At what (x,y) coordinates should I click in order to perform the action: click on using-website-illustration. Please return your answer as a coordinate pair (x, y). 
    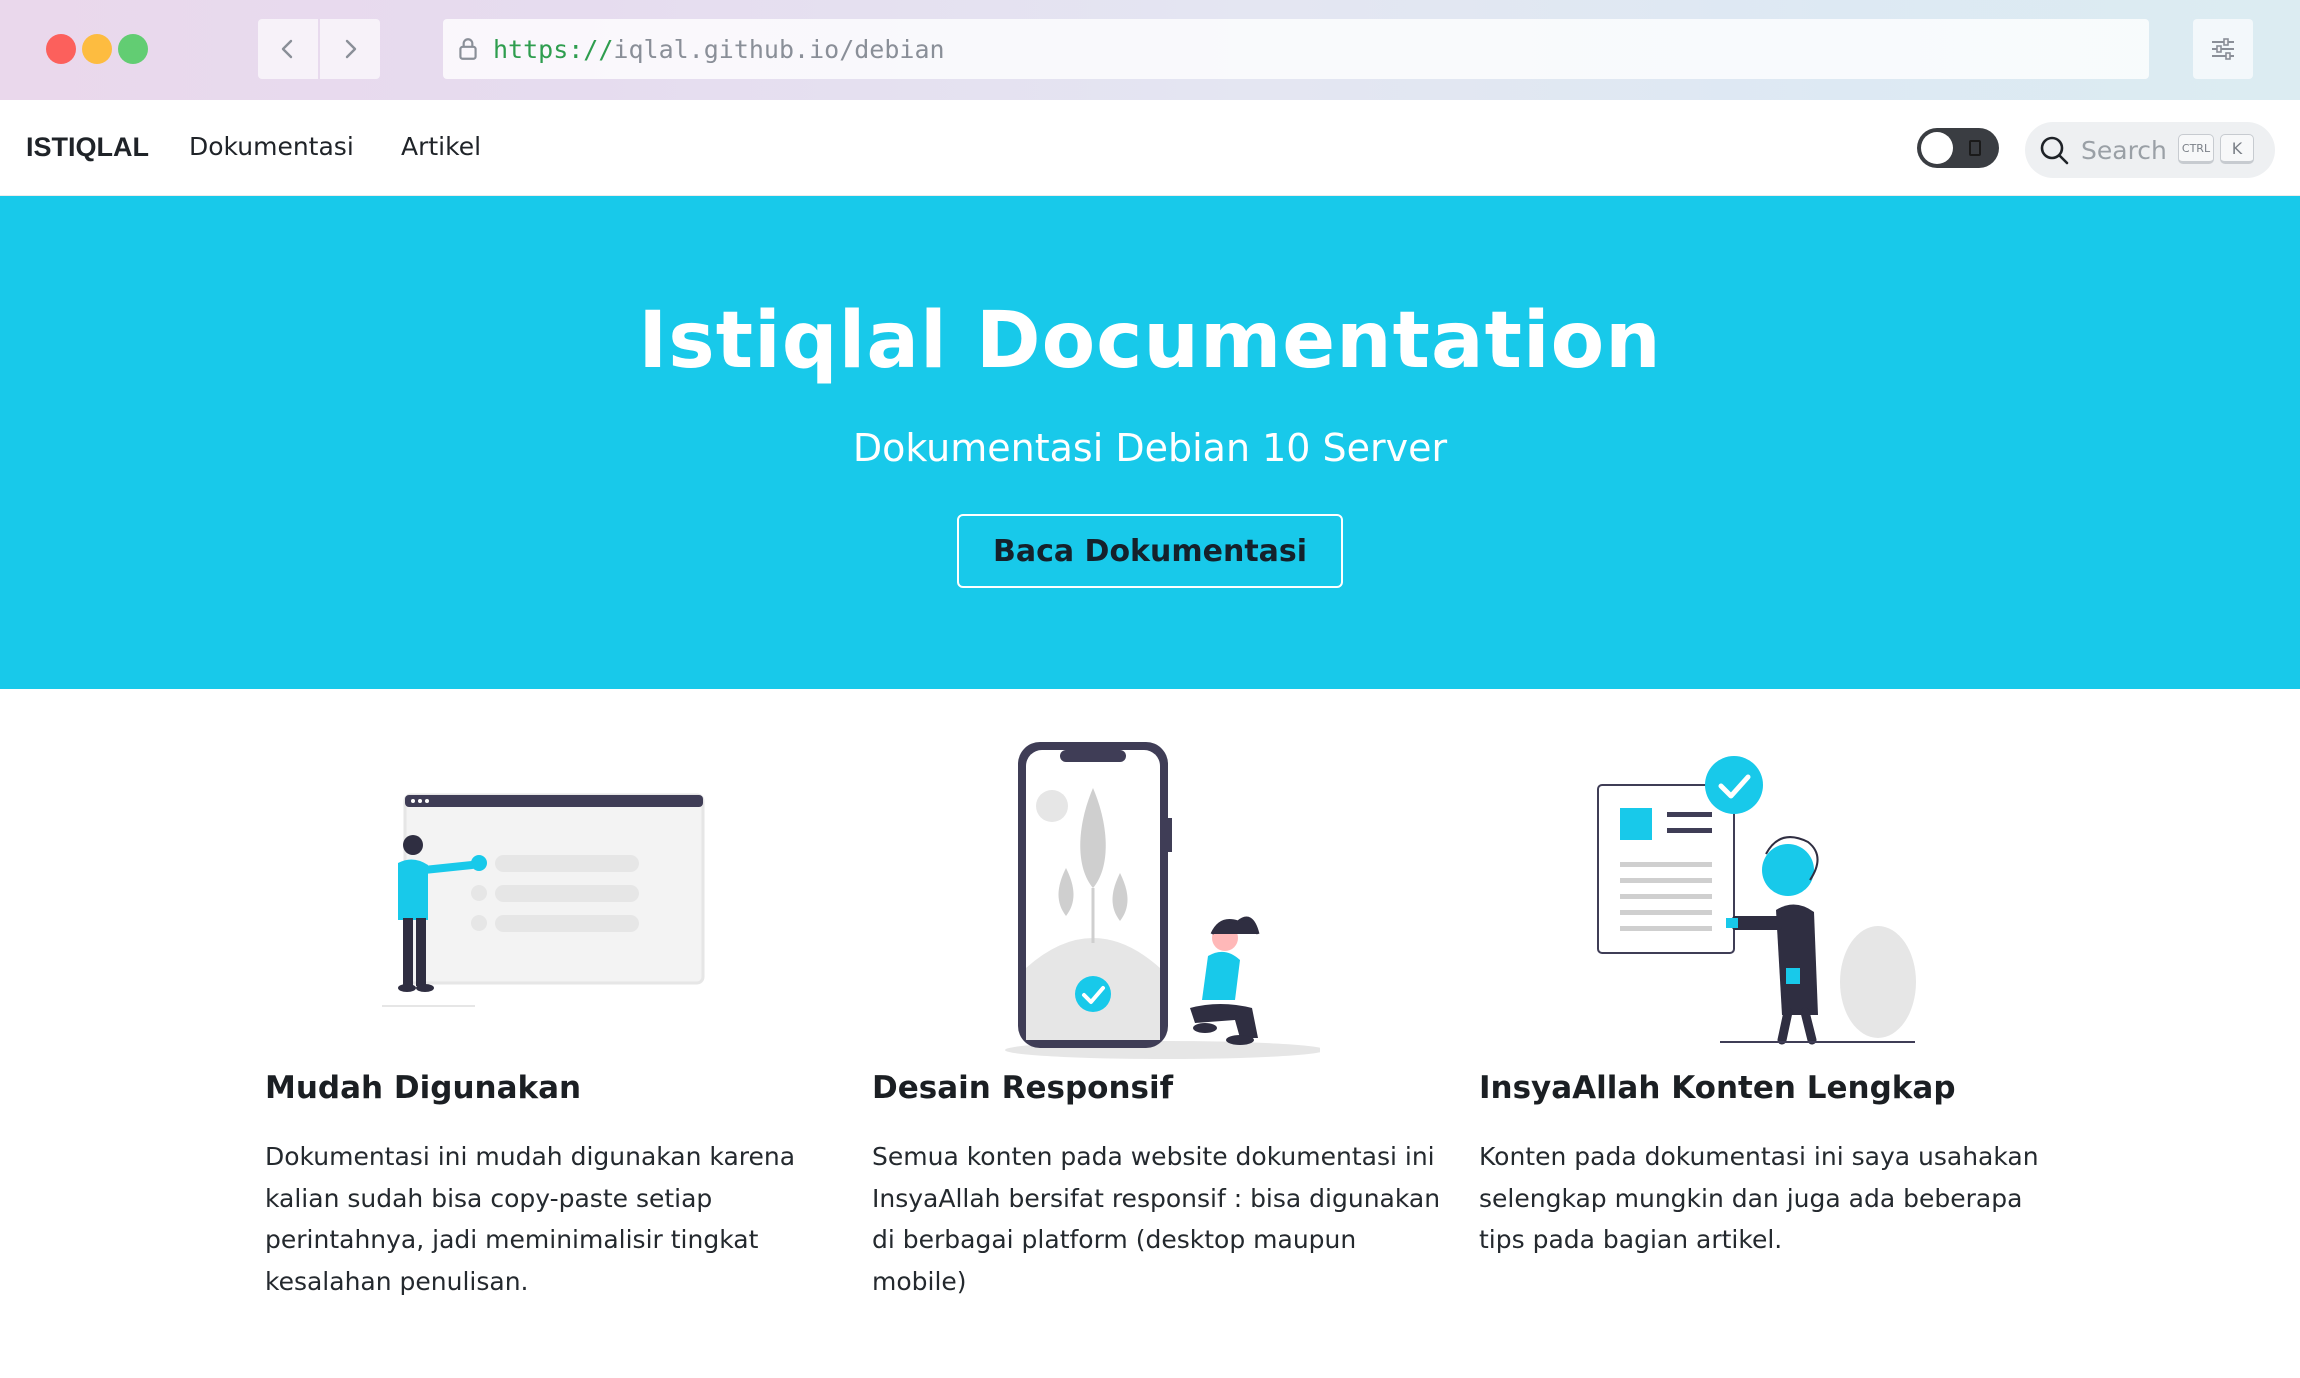
    Looking at the image, I should click on (543, 900).